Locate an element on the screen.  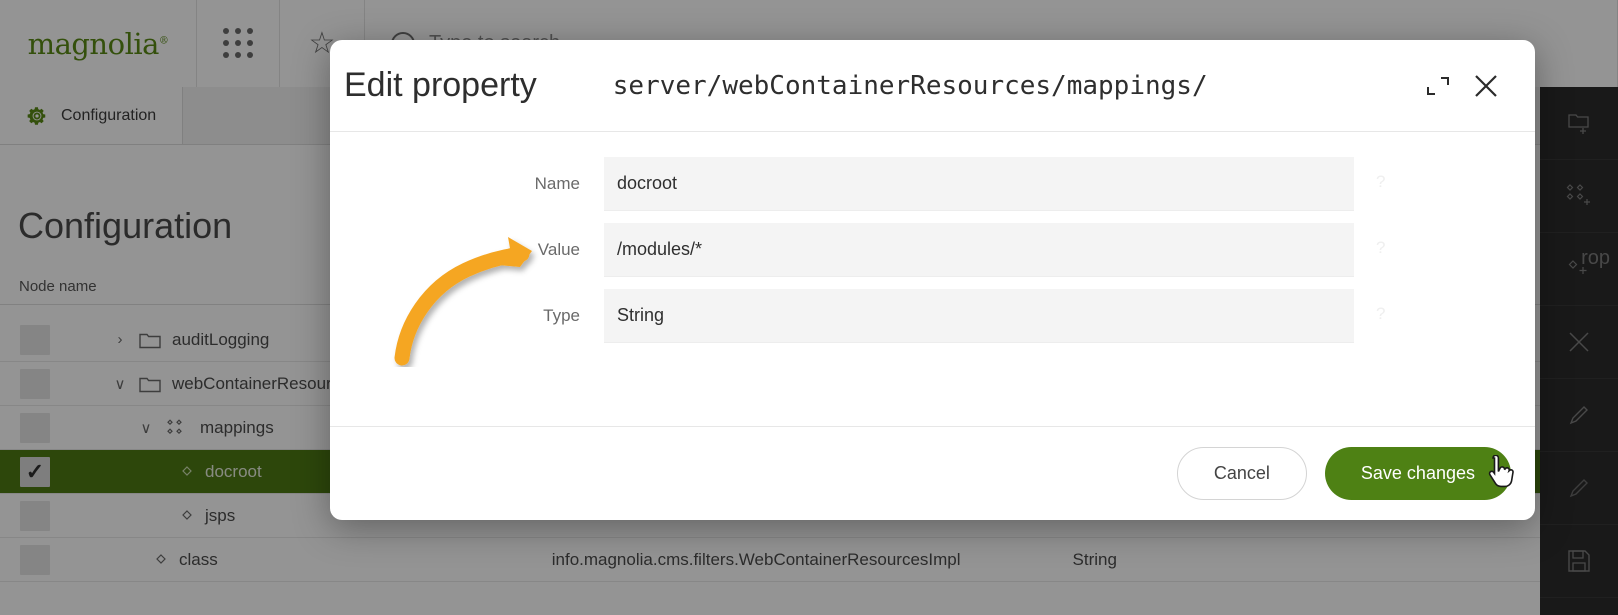
field-row-type: Type ? is located at coordinates (932, 316).